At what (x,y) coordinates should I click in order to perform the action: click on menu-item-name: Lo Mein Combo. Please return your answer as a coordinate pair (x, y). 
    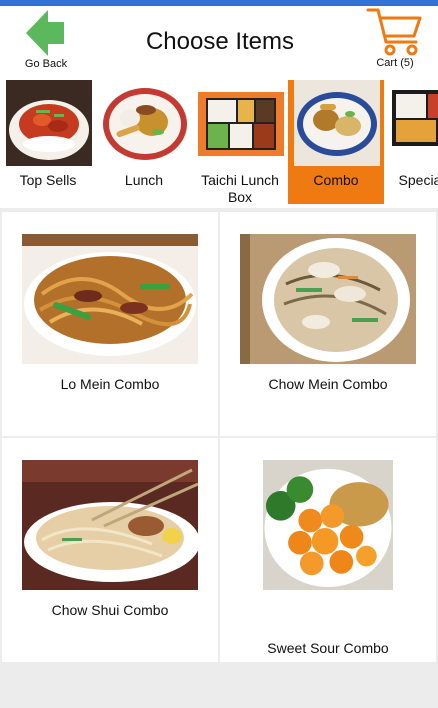
    Looking at the image, I should click on (110, 384).